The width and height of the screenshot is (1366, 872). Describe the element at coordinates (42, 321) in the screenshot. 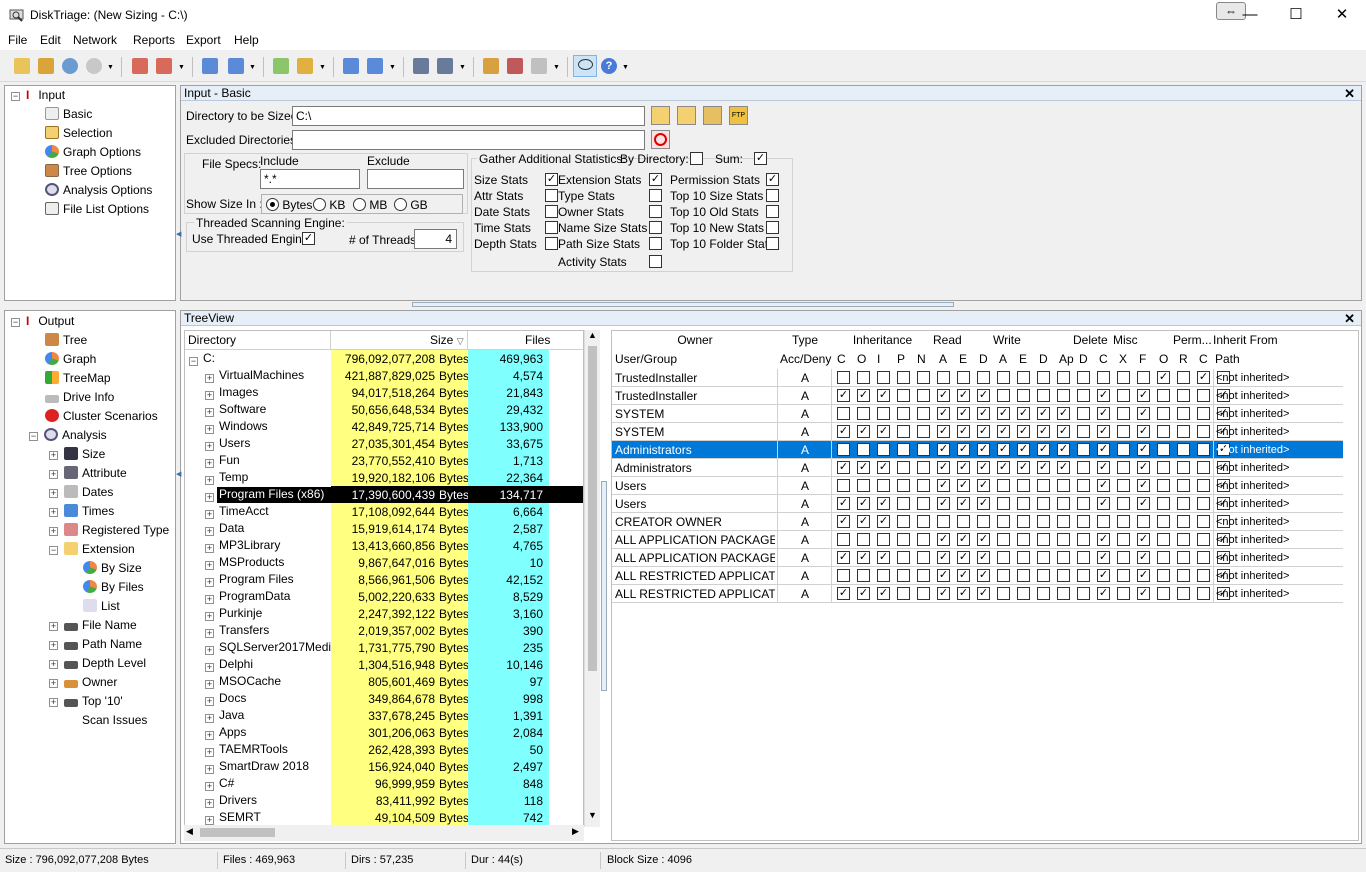

I see `tree-item-output: − I Output` at that location.